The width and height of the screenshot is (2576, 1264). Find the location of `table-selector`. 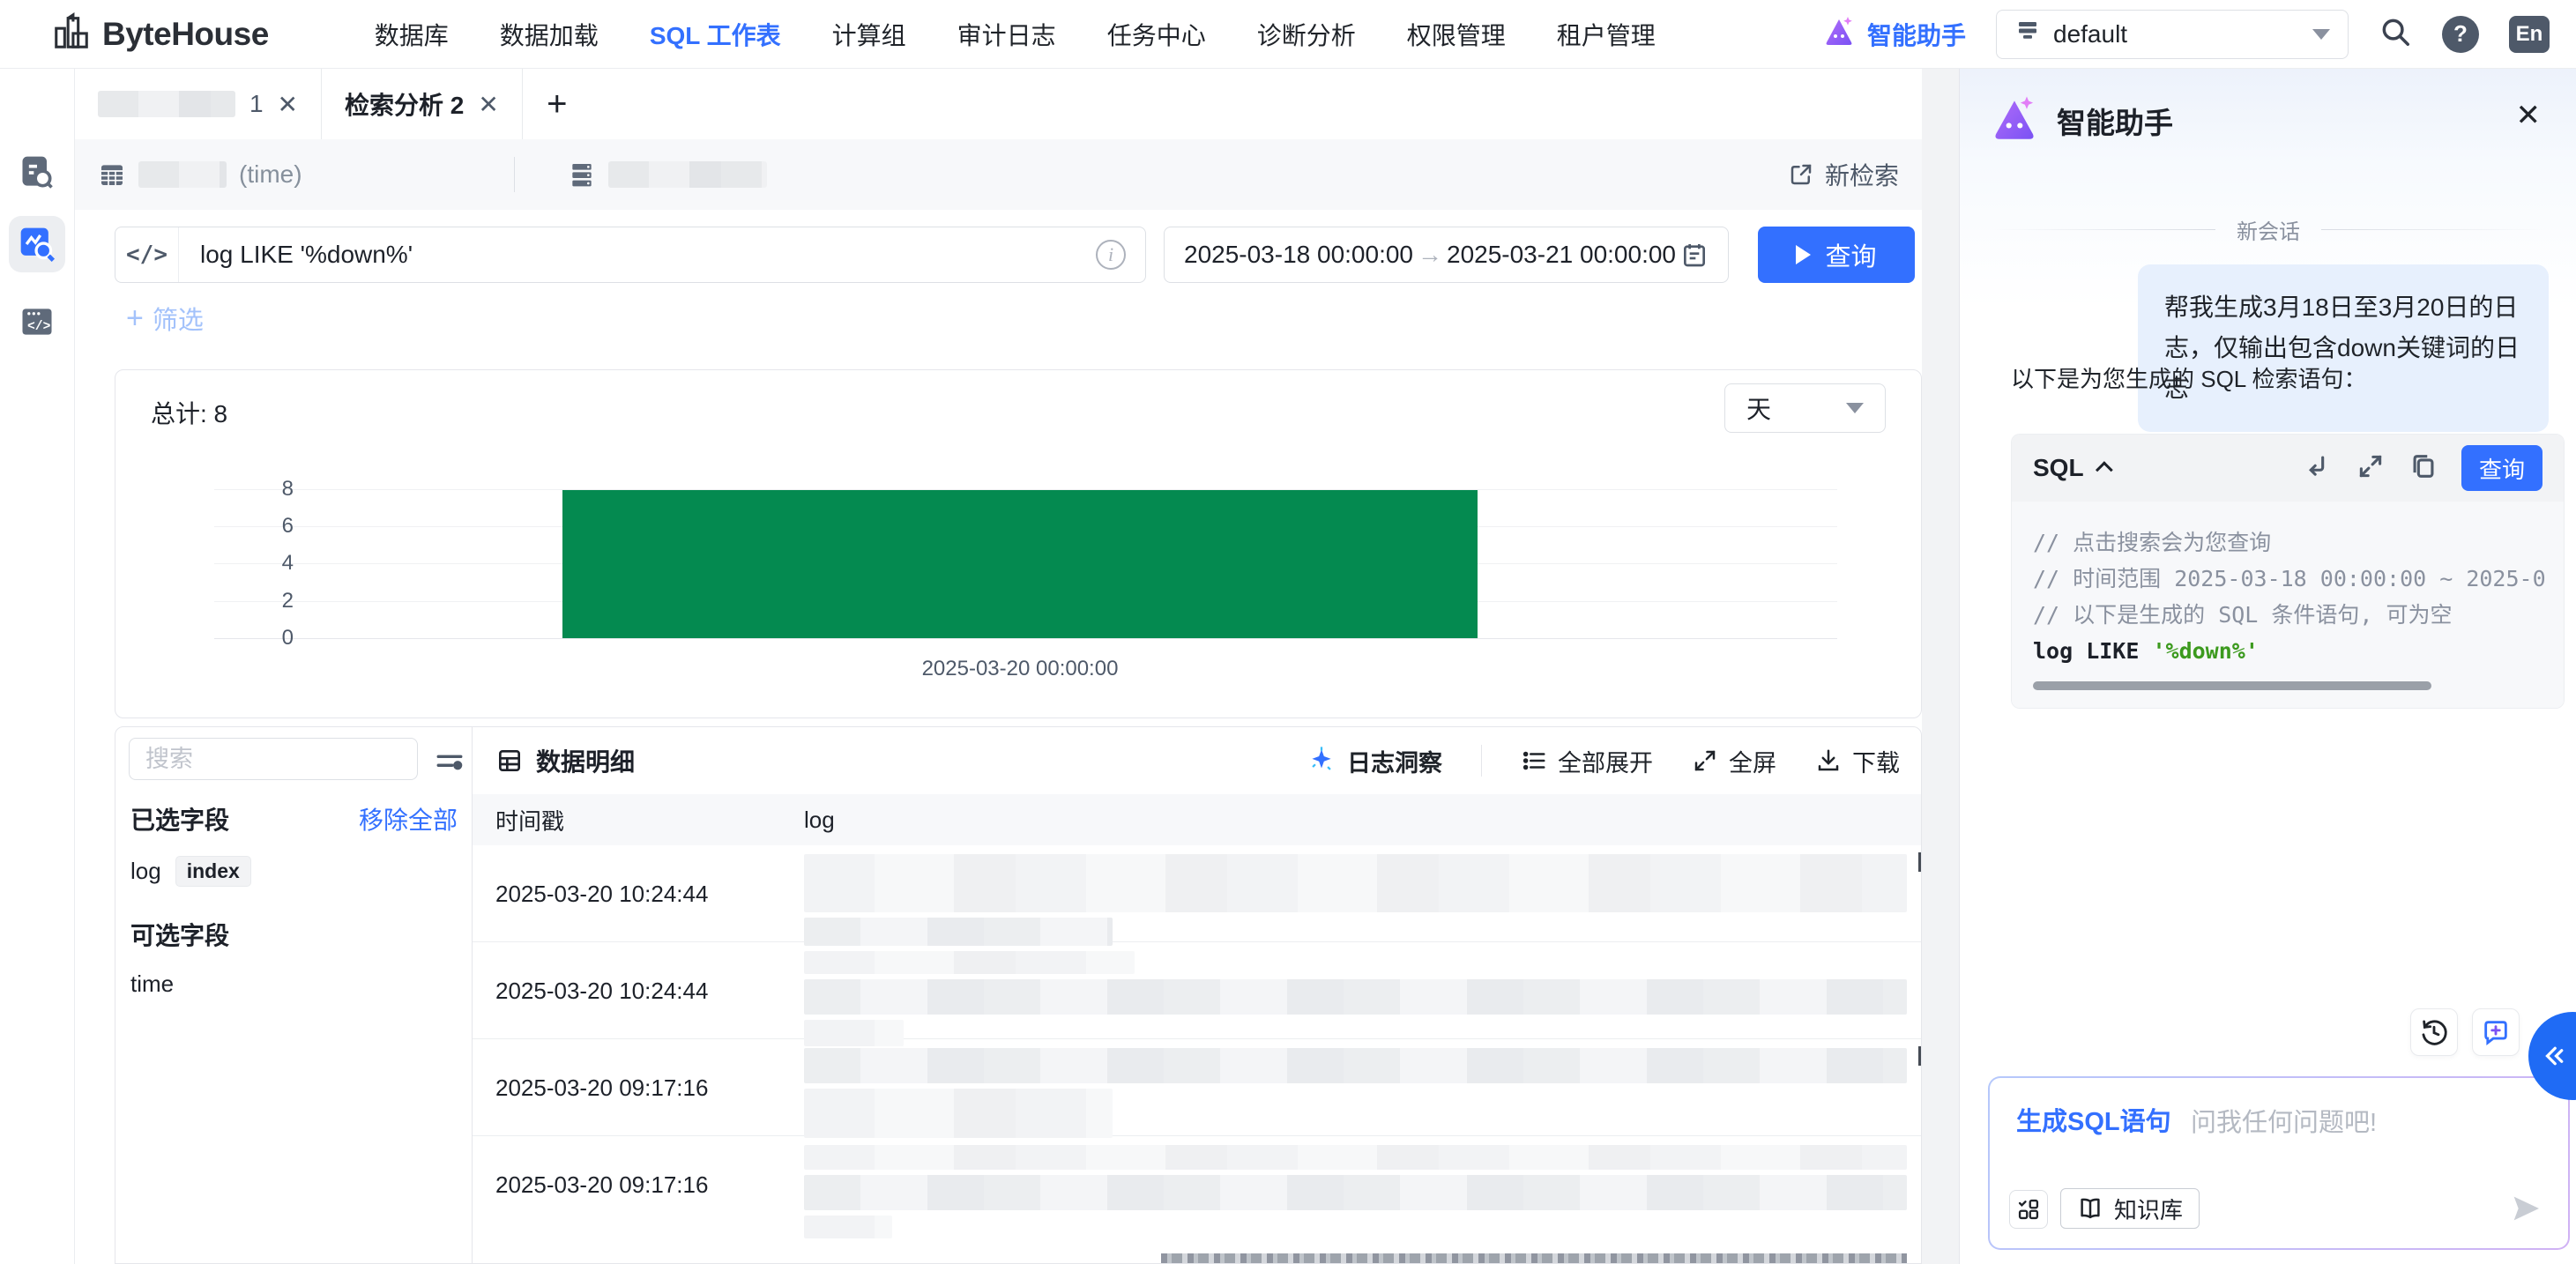

table-selector is located at coordinates (668, 174).